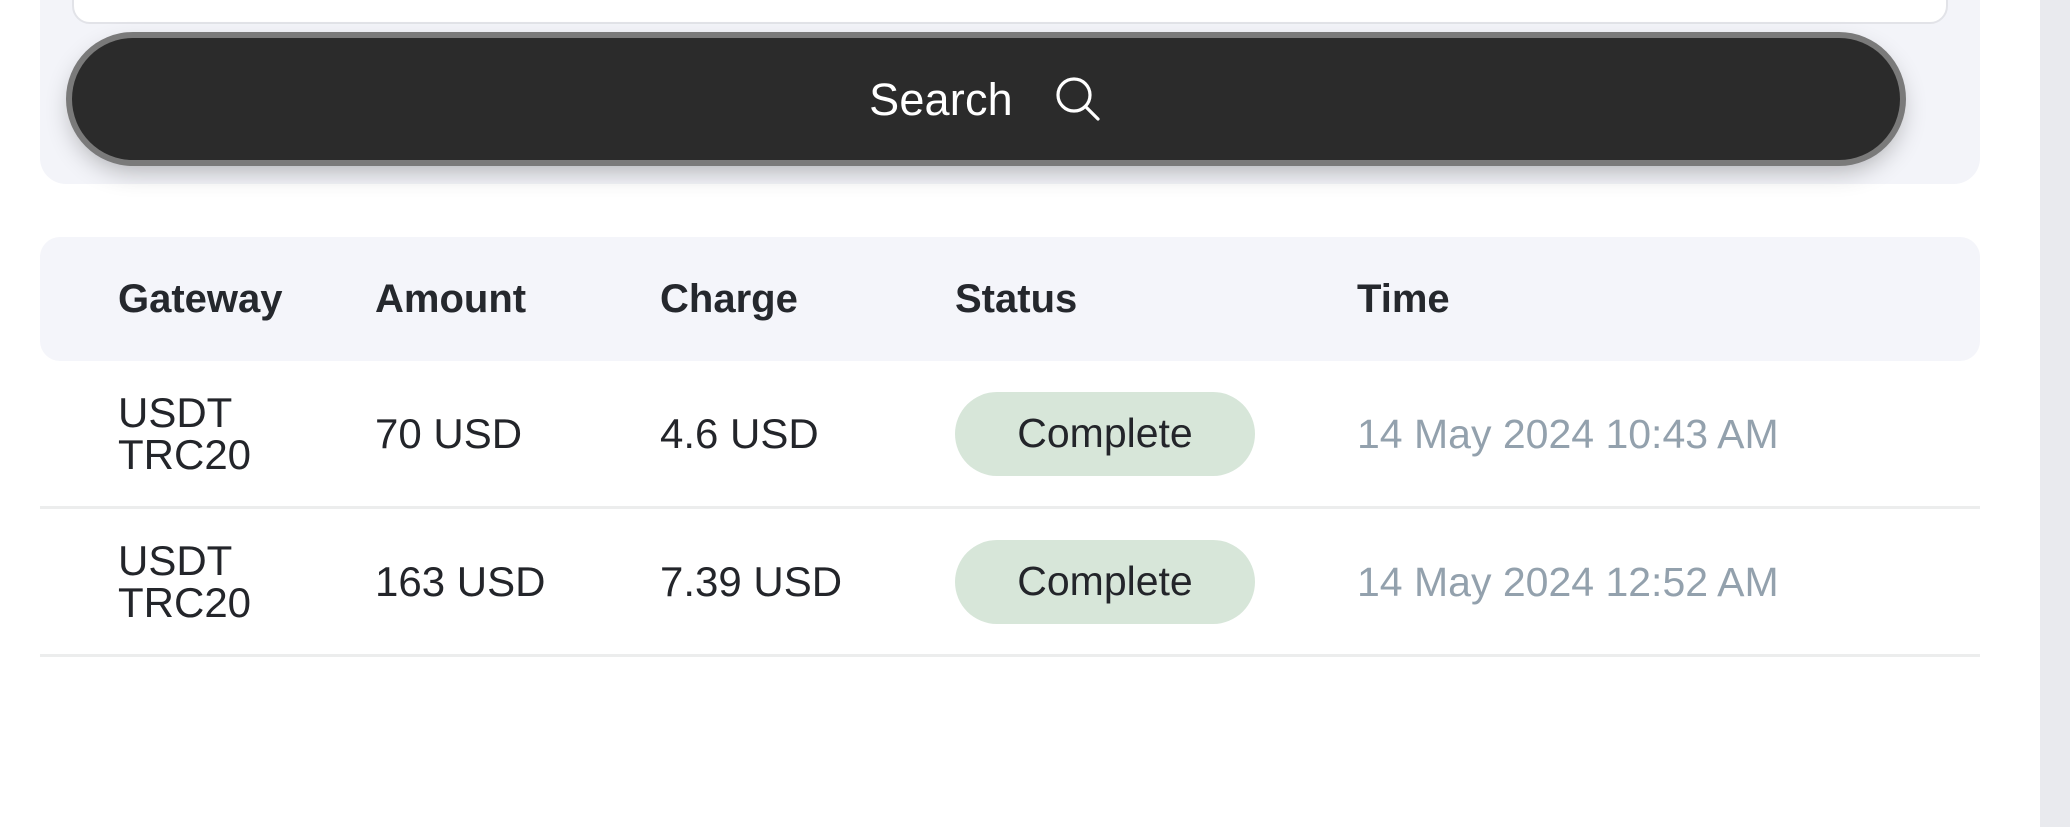 This screenshot has height=827, width=2070. What do you see at coordinates (739, 433) in the screenshot?
I see `cell-charge: 4.6 USD` at bounding box center [739, 433].